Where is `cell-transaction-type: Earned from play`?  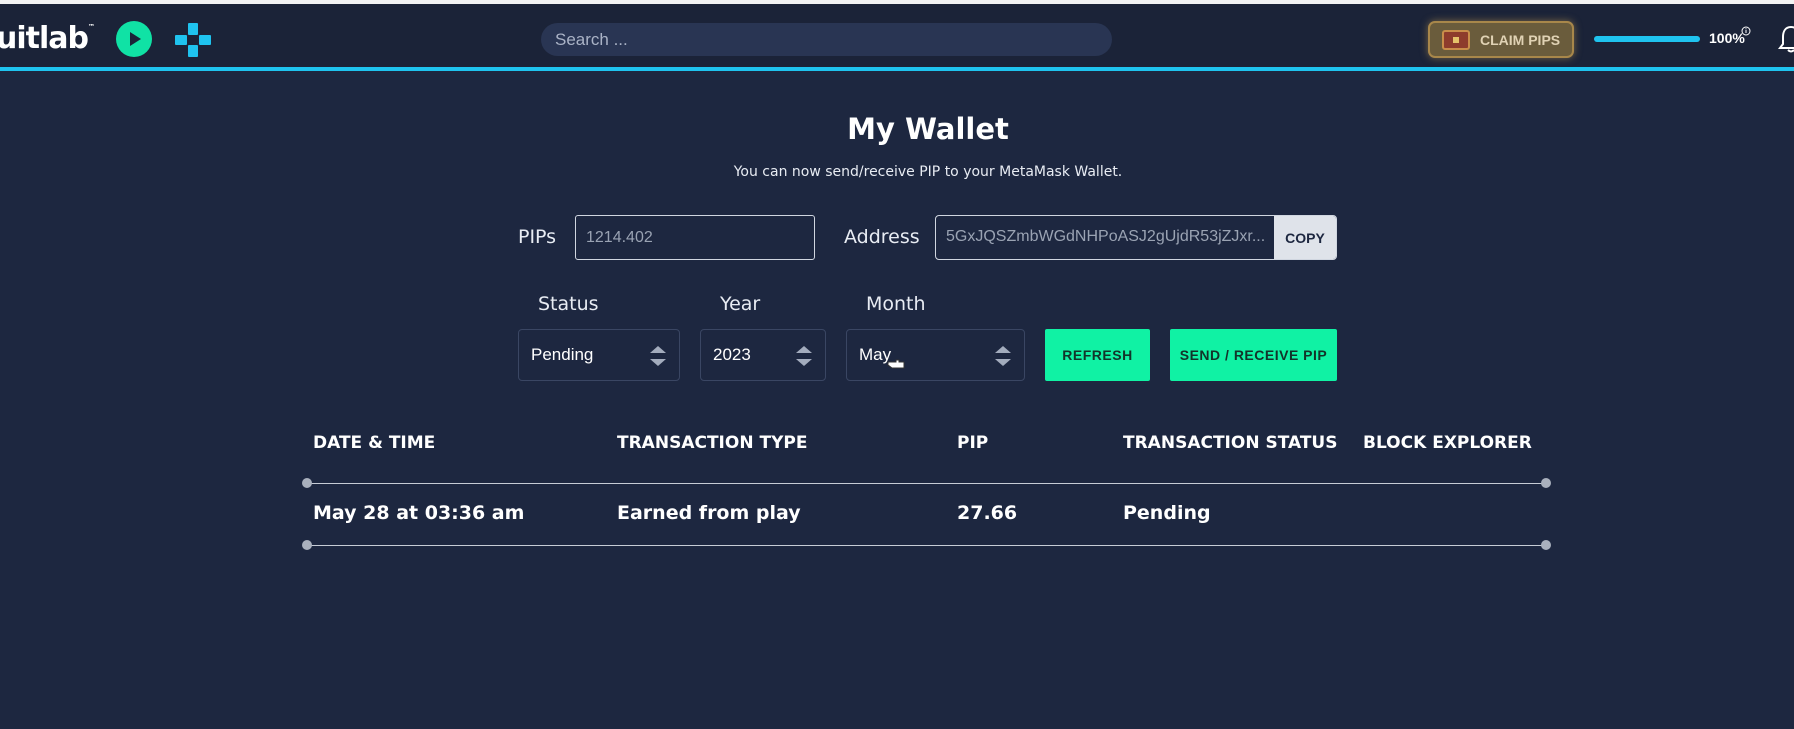 cell-transaction-type: Earned from play is located at coordinates (709, 513).